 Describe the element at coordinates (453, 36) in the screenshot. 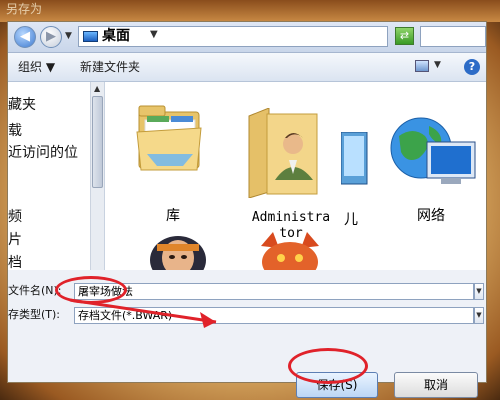

I see `search-input` at that location.